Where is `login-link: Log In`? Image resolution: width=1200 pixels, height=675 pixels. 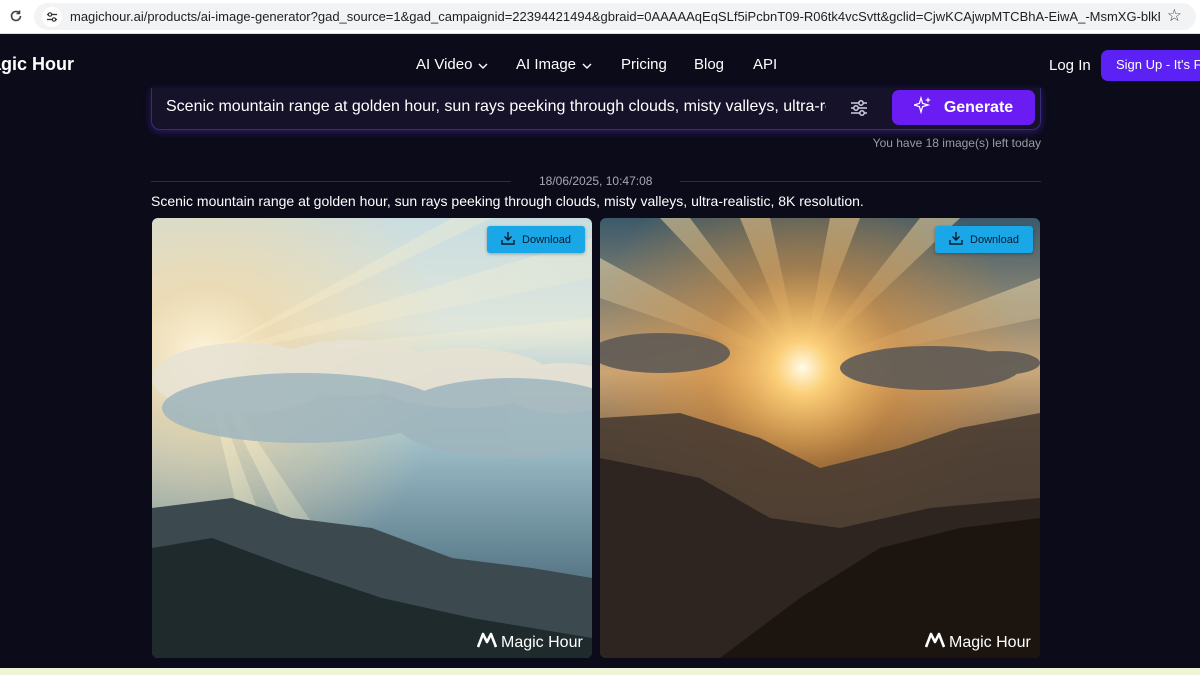 login-link: Log In is located at coordinates (1070, 65).